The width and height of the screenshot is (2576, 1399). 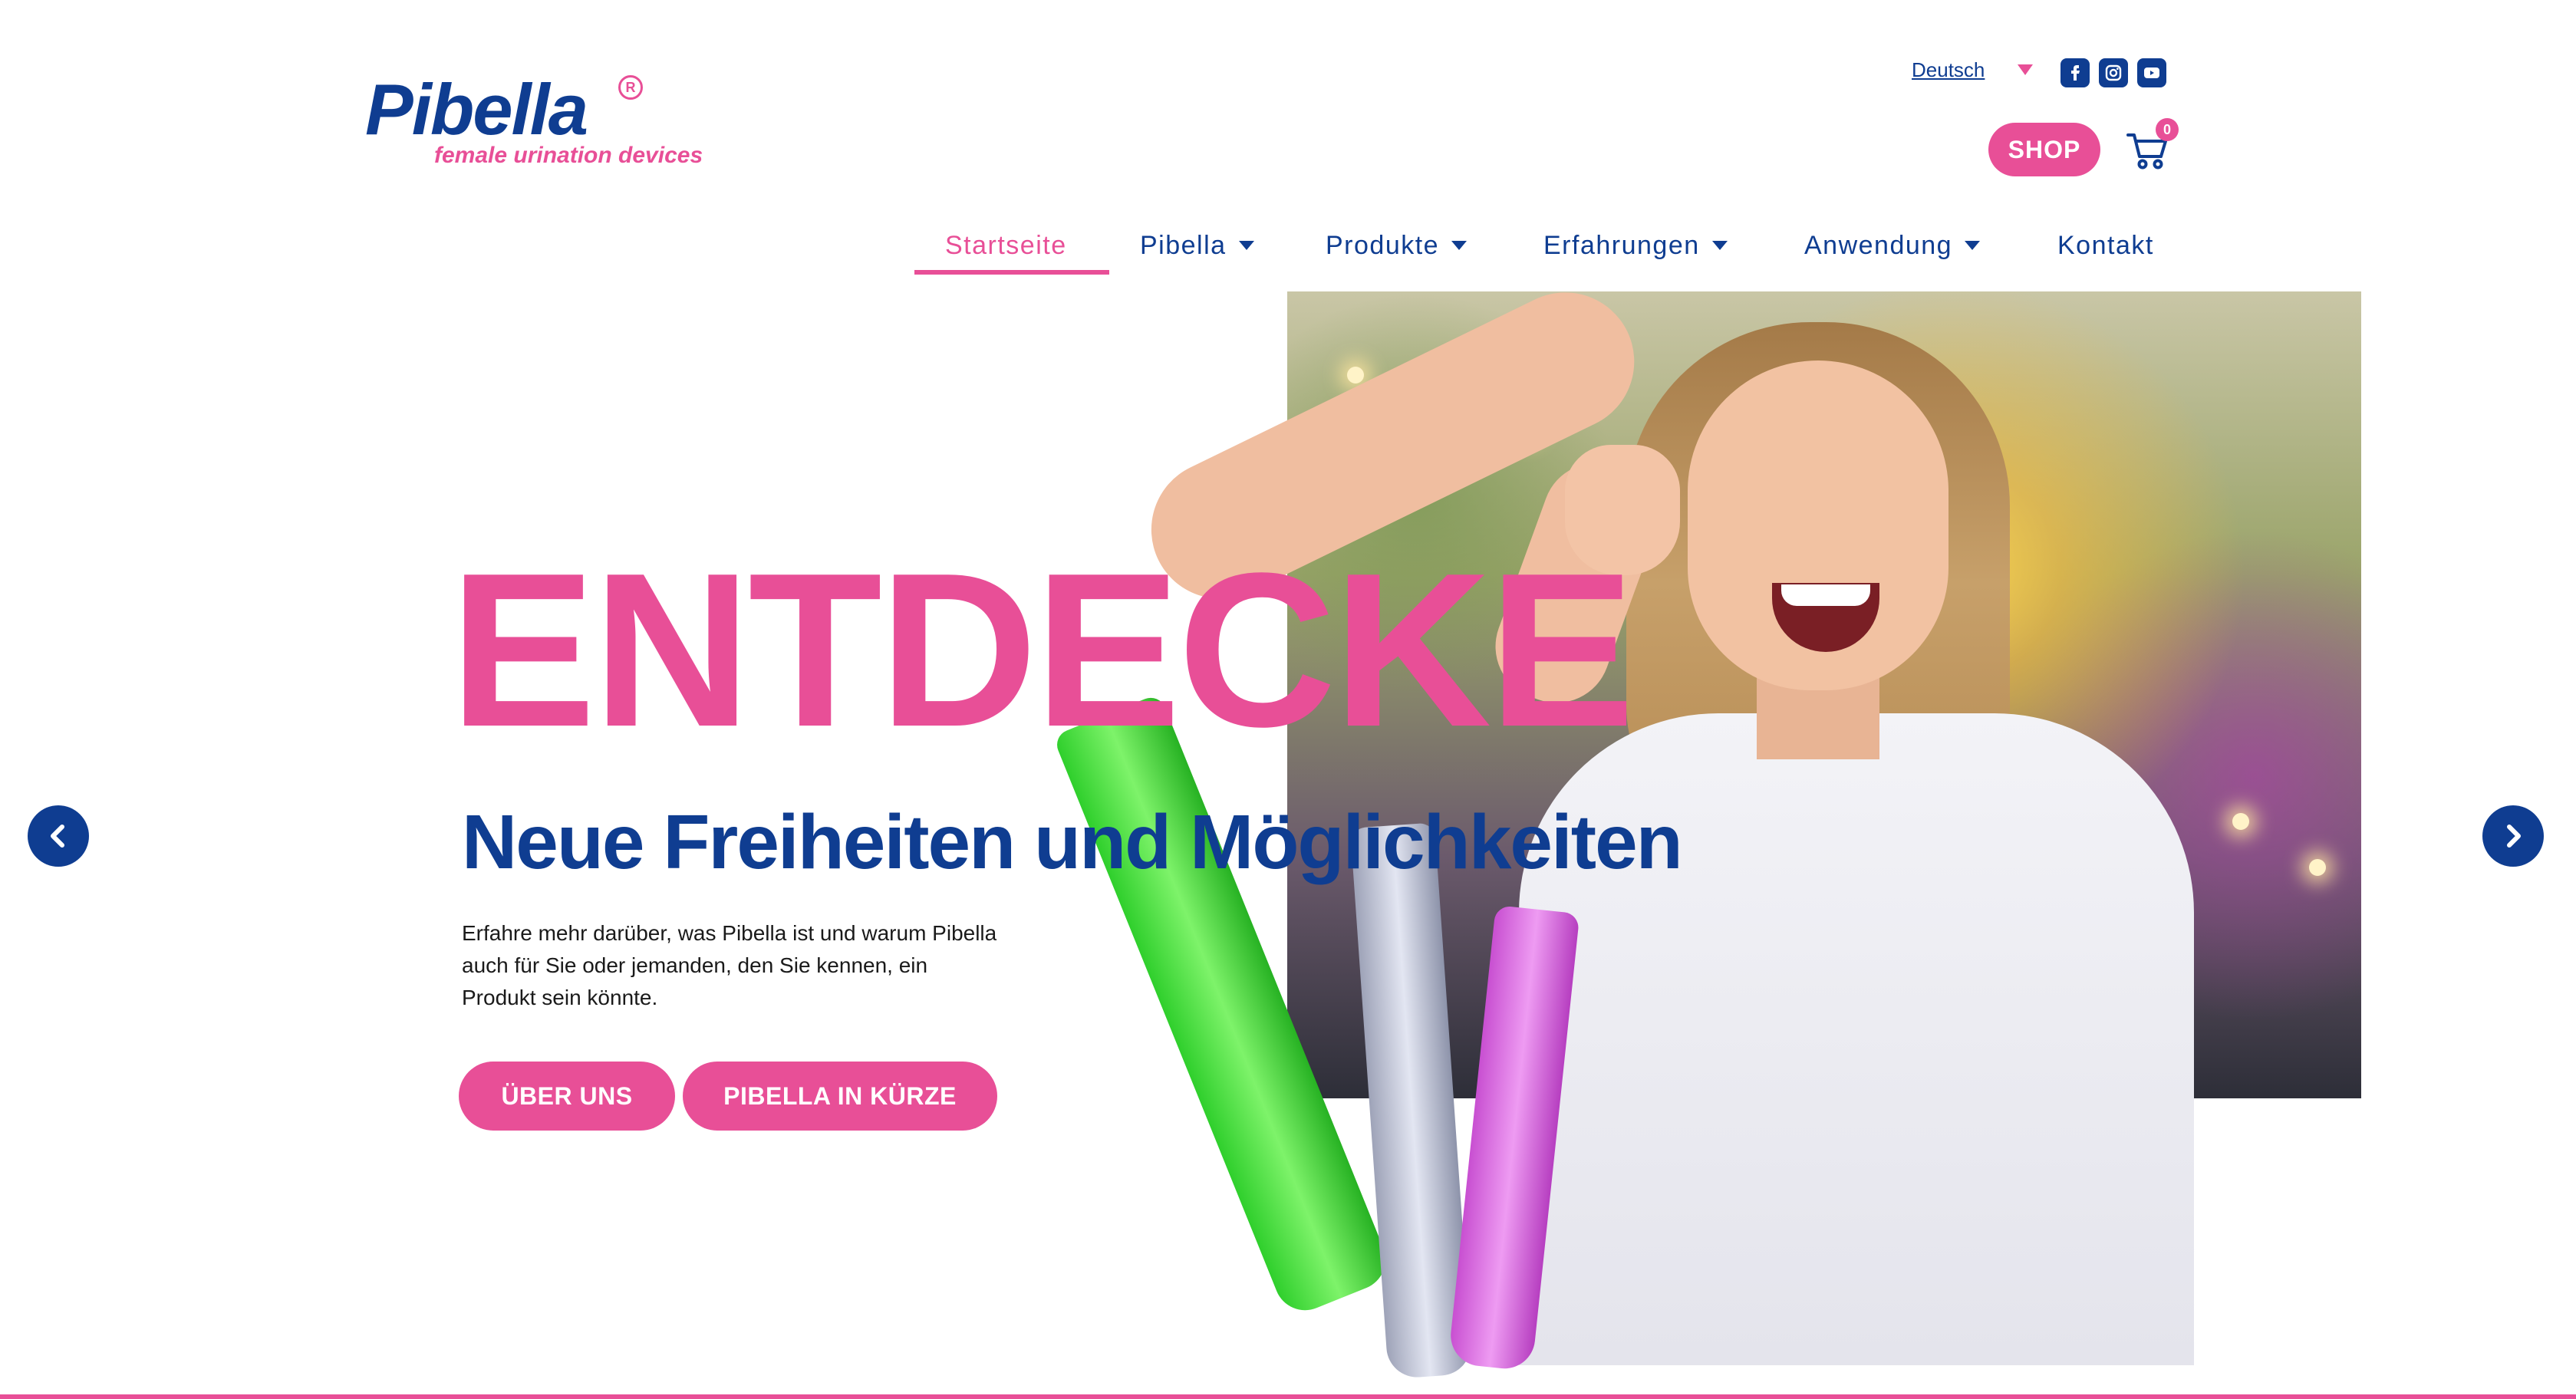 I want to click on language-dropdown-icon, so click(x=2025, y=69).